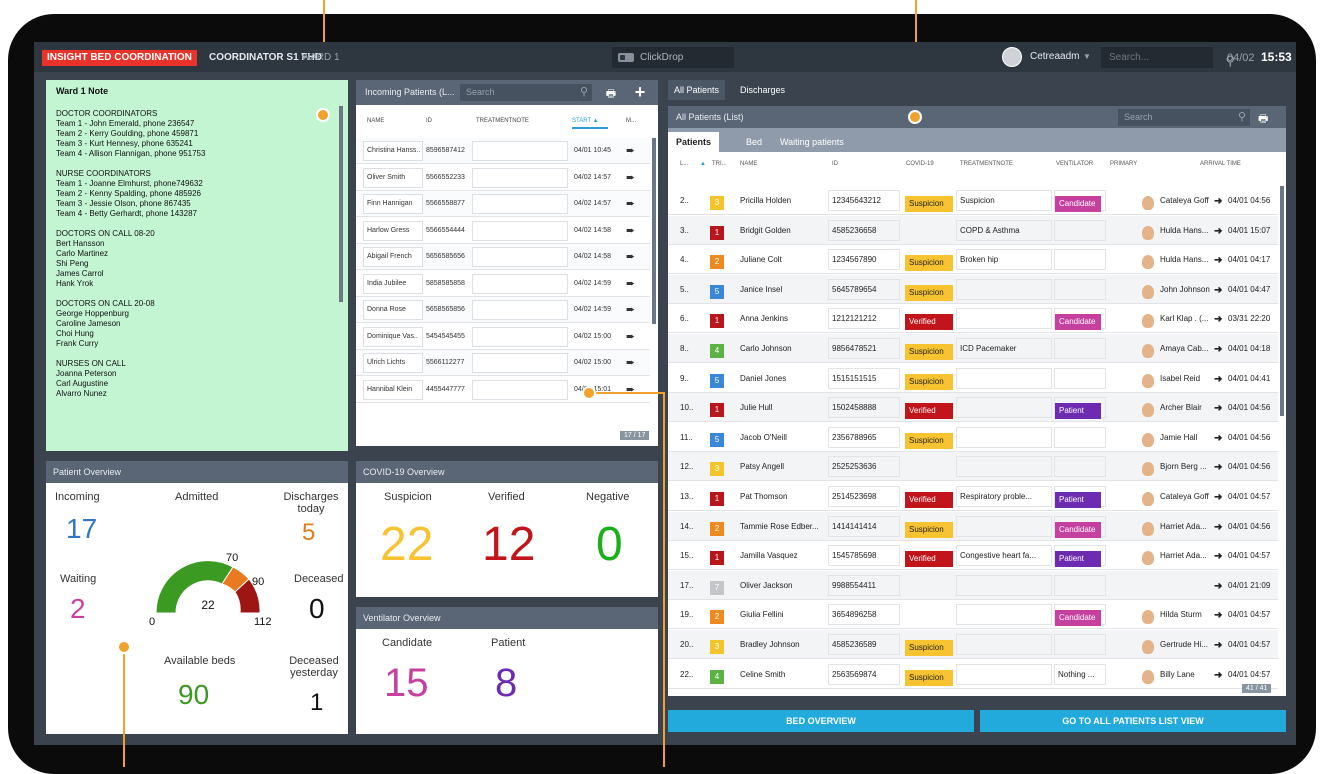 The image size is (1324, 774). Describe the element at coordinates (503, 337) in the screenshot. I see `incoming-row: Dominique Vas.. 5454545455 04/02 15:00 ➨` at that location.